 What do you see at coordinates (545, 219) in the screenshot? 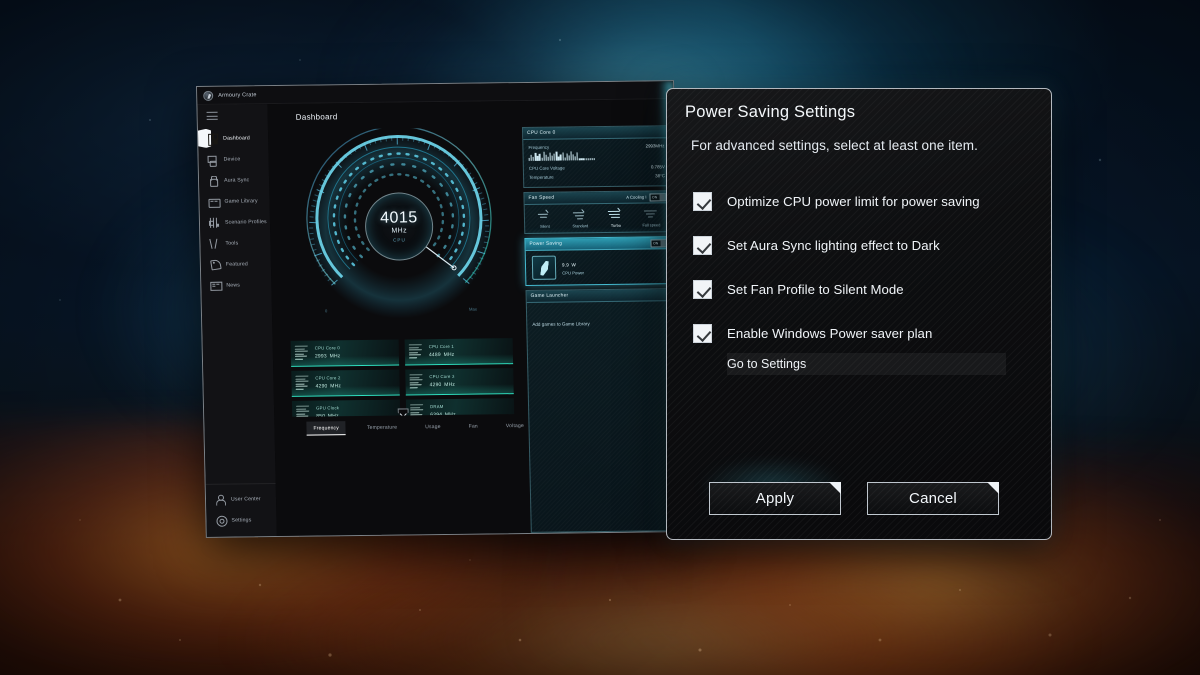
I see `fan-mode-silent: Silent` at bounding box center [545, 219].